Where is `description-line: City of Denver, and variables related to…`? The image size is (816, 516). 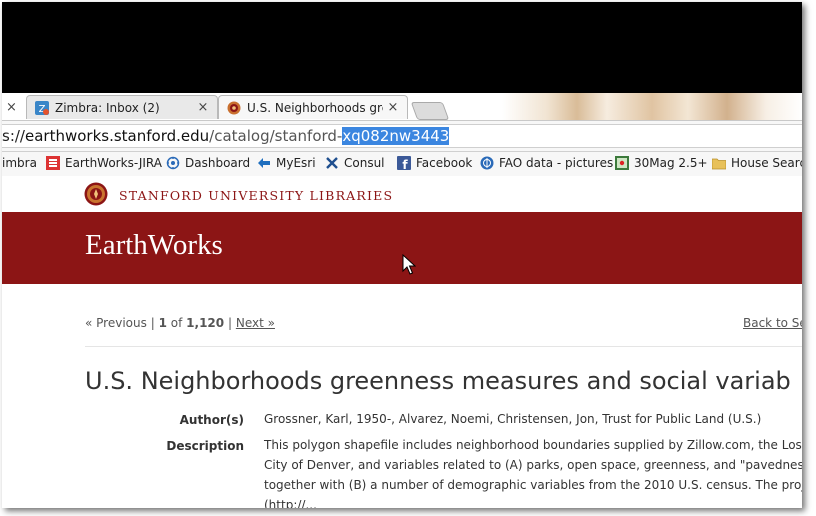 description-line: City of Denver, and variables related to… is located at coordinates (533, 465).